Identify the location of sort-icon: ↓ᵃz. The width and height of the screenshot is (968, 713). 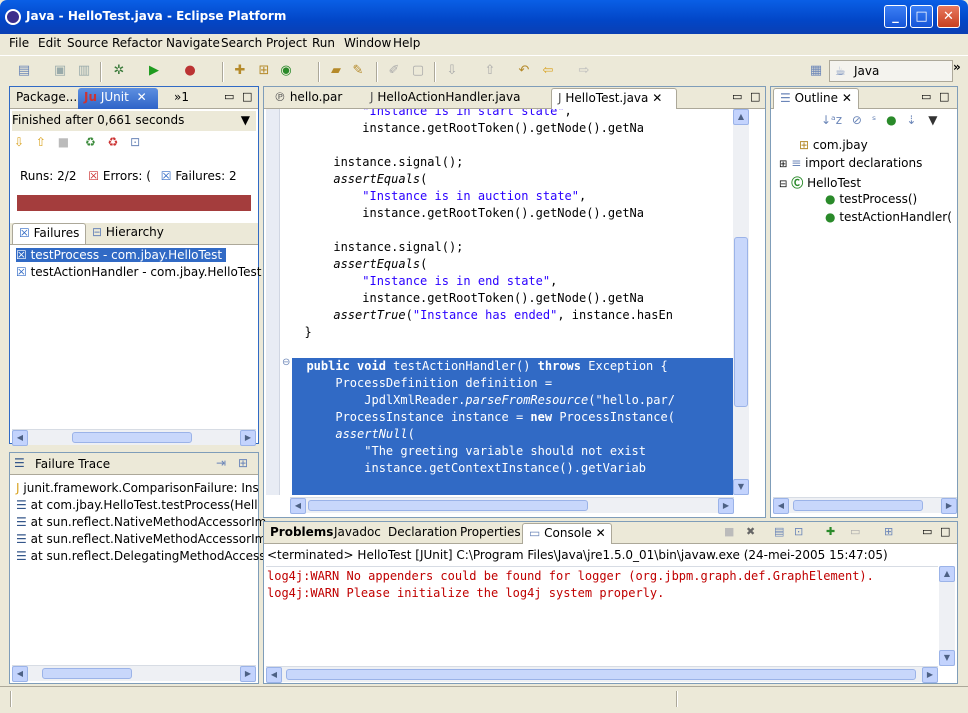
(831, 120).